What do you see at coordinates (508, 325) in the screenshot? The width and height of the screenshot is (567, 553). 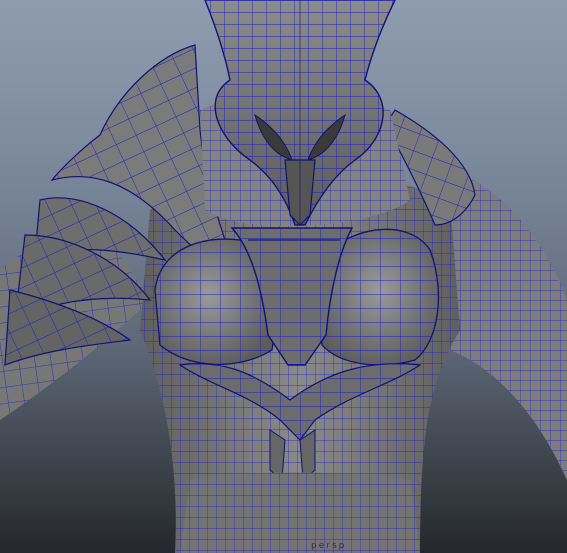 I see `right-arm-mesh` at bounding box center [508, 325].